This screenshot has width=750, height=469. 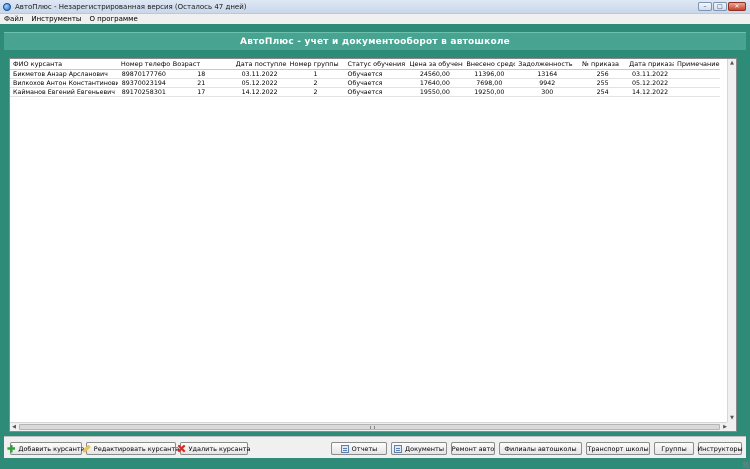 I want to click on menu-file: Файл, so click(x=13, y=19).